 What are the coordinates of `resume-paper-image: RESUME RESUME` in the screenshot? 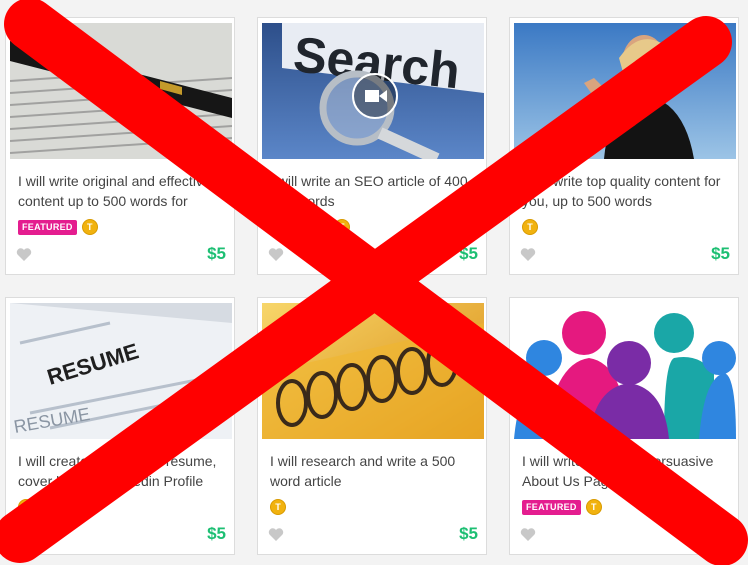 It's located at (121, 371).